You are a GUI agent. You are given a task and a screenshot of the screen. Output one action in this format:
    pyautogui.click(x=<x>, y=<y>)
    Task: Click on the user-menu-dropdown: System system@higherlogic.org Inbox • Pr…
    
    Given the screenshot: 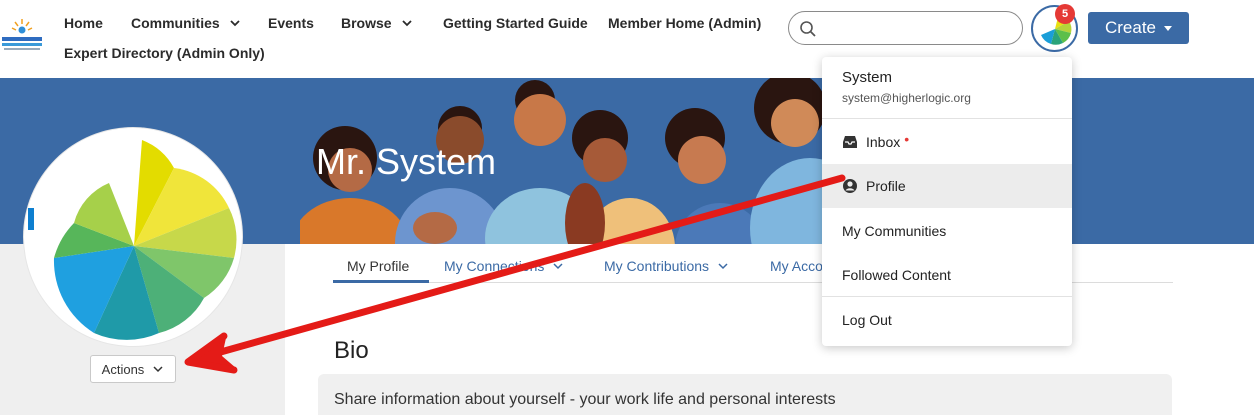 What is the action you would take?
    pyautogui.click(x=947, y=201)
    